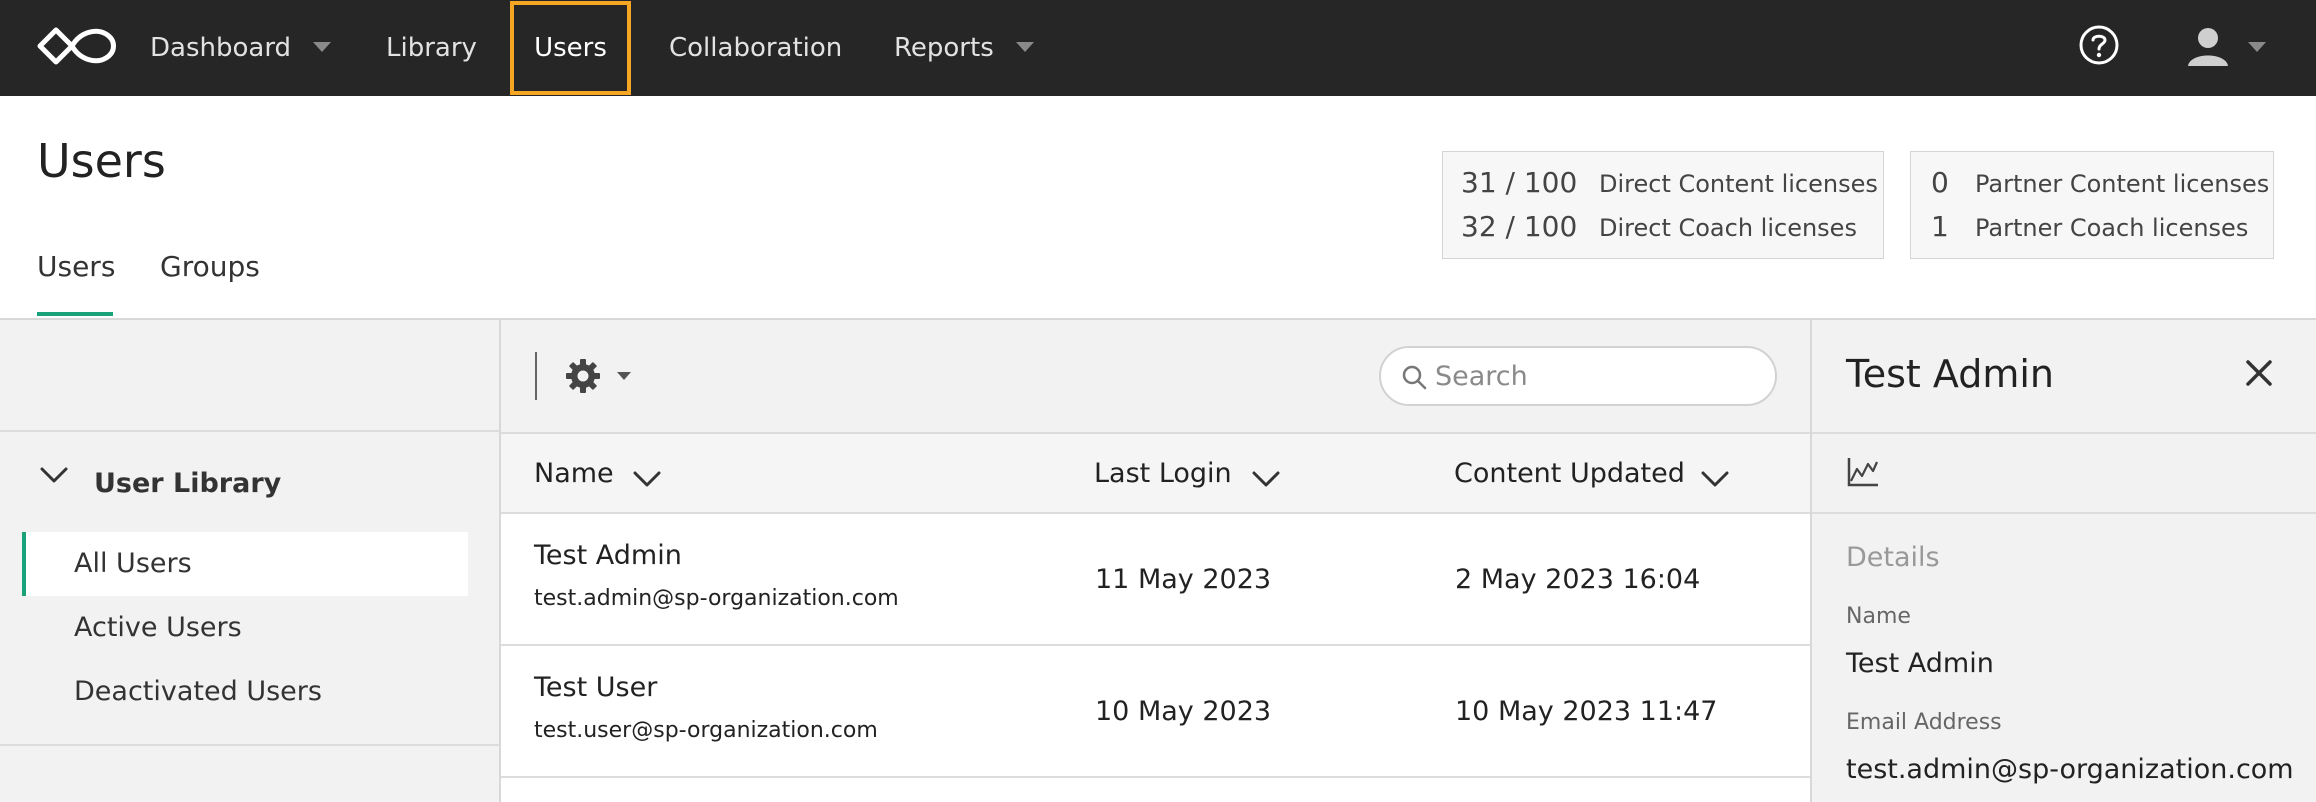 The height and width of the screenshot is (802, 2316). Describe the element at coordinates (1863, 472) in the screenshot. I see `activity-chart-icon` at that location.